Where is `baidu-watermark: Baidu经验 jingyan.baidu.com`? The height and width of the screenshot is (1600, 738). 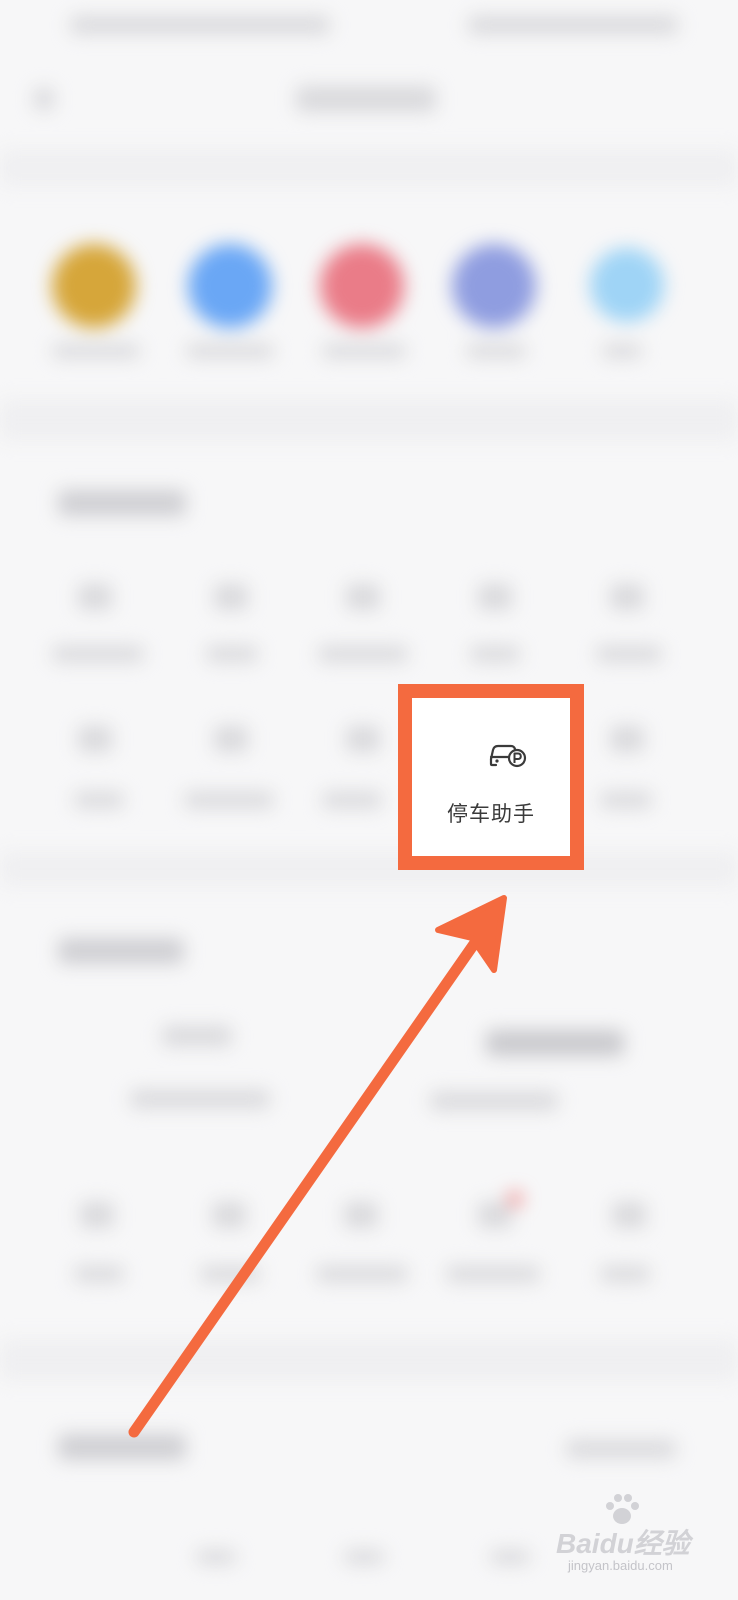 baidu-watermark: Baidu经验 jingyan.baidu.com is located at coordinates (641, 1532).